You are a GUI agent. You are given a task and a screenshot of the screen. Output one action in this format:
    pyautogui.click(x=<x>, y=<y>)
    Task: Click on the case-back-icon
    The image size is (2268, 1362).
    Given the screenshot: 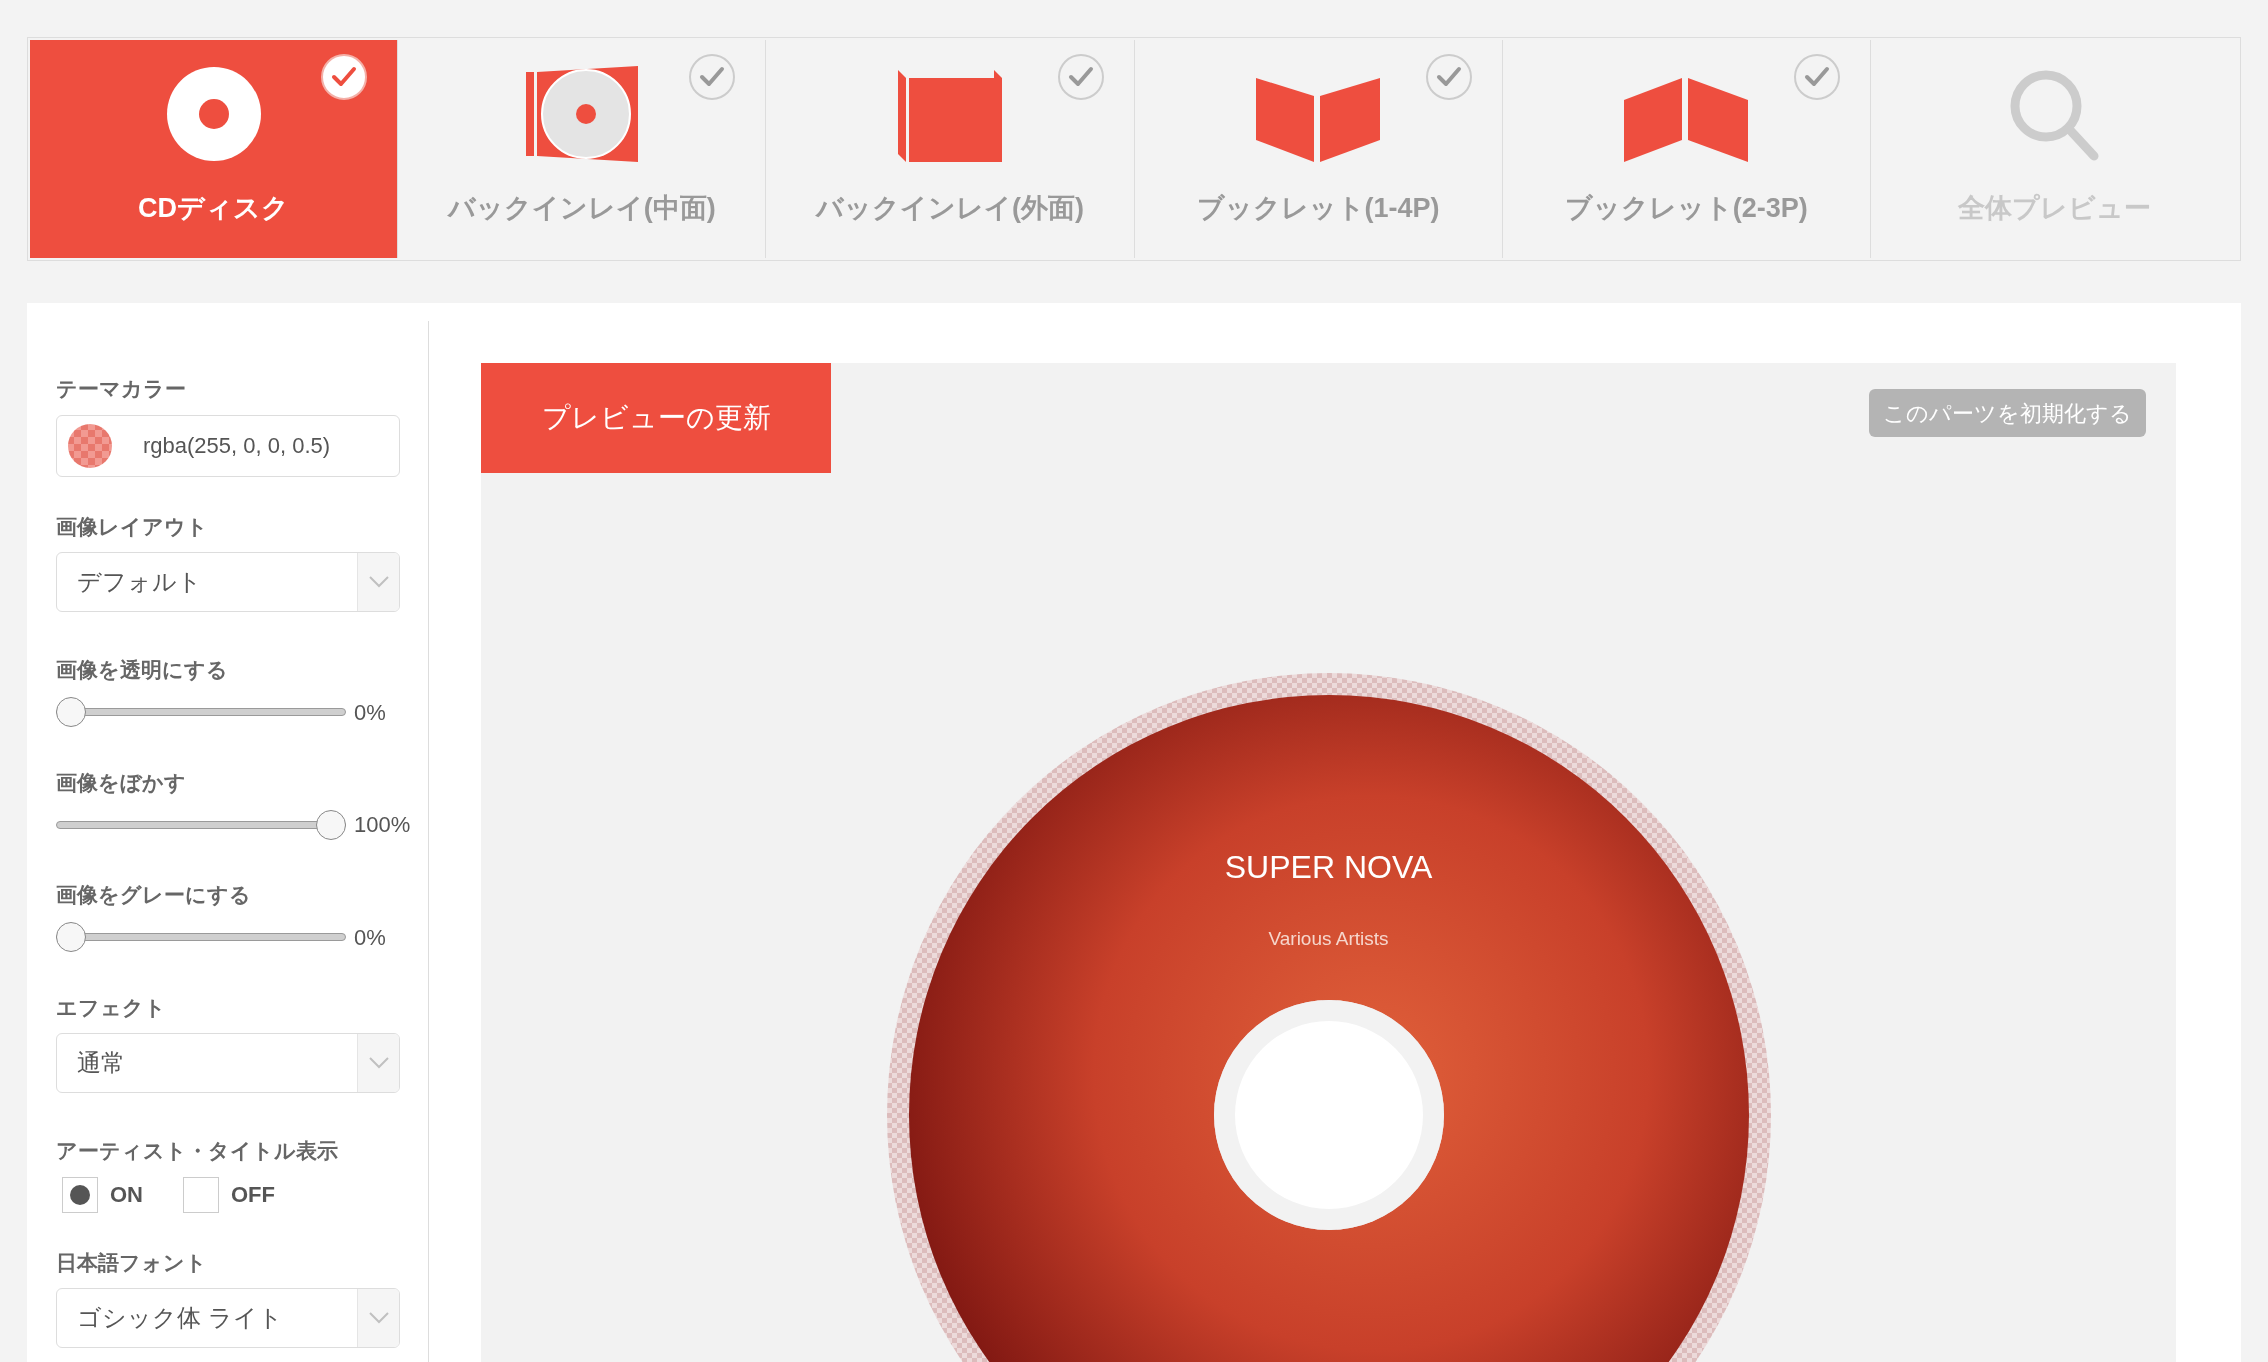 What is the action you would take?
    pyautogui.click(x=949, y=115)
    